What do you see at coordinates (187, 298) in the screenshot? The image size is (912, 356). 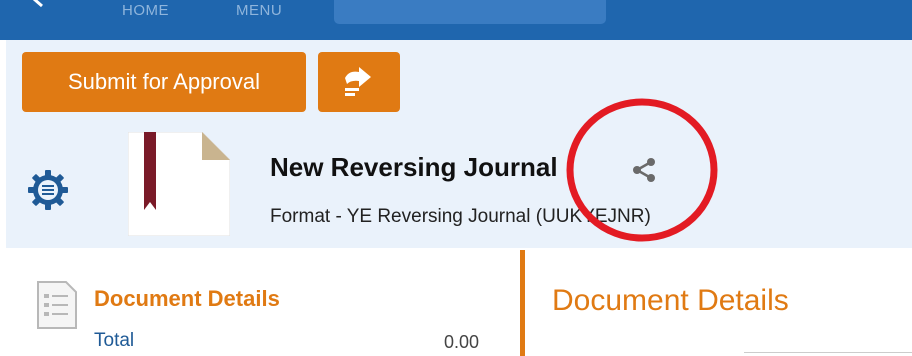 I see `document-details-heading: Document Details` at bounding box center [187, 298].